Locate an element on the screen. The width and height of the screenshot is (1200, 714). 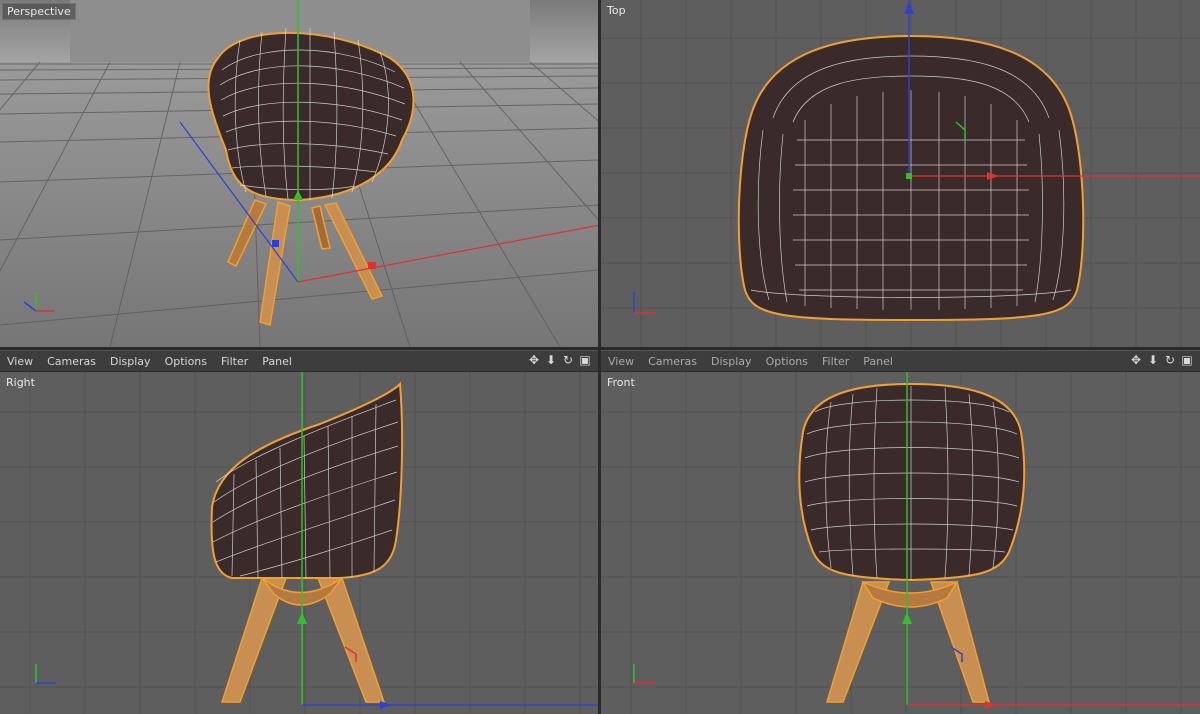
viewport-title: Front is located at coordinates (621, 382).